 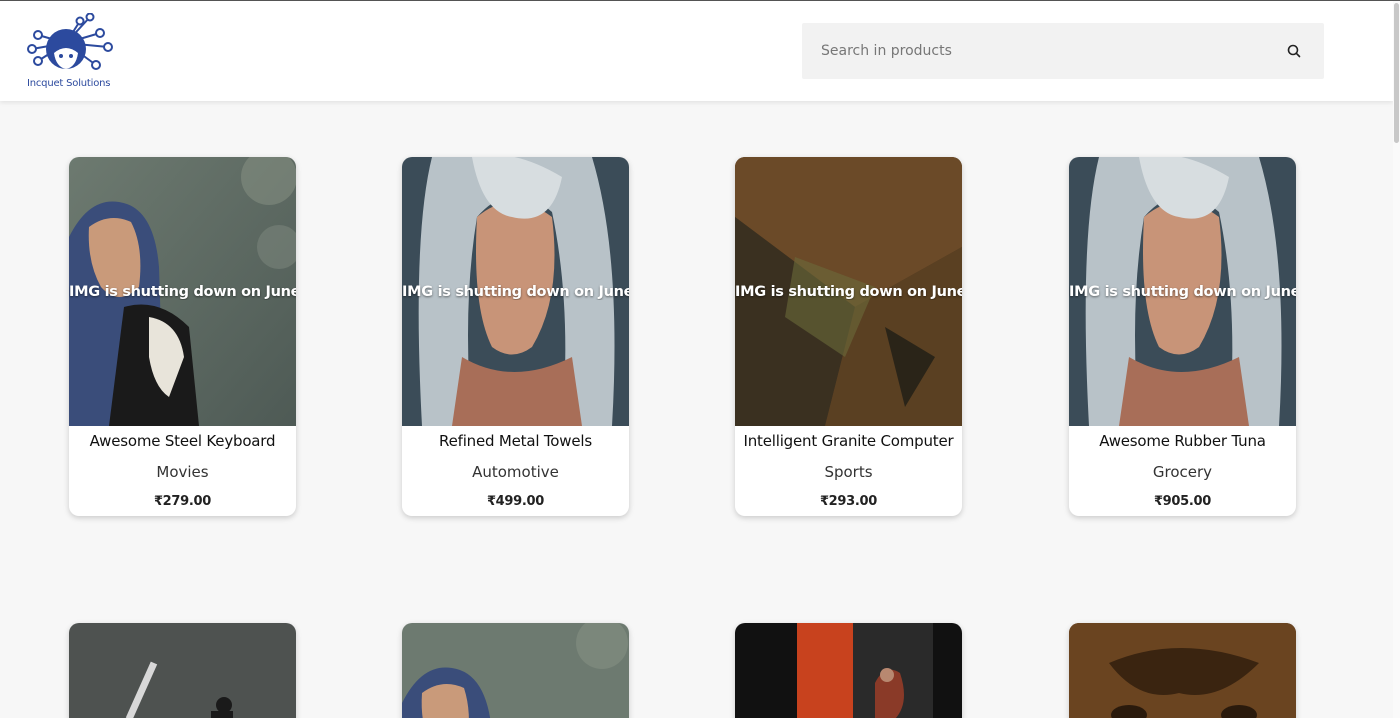 What do you see at coordinates (515, 472) in the screenshot?
I see `product-category: Automotive` at bounding box center [515, 472].